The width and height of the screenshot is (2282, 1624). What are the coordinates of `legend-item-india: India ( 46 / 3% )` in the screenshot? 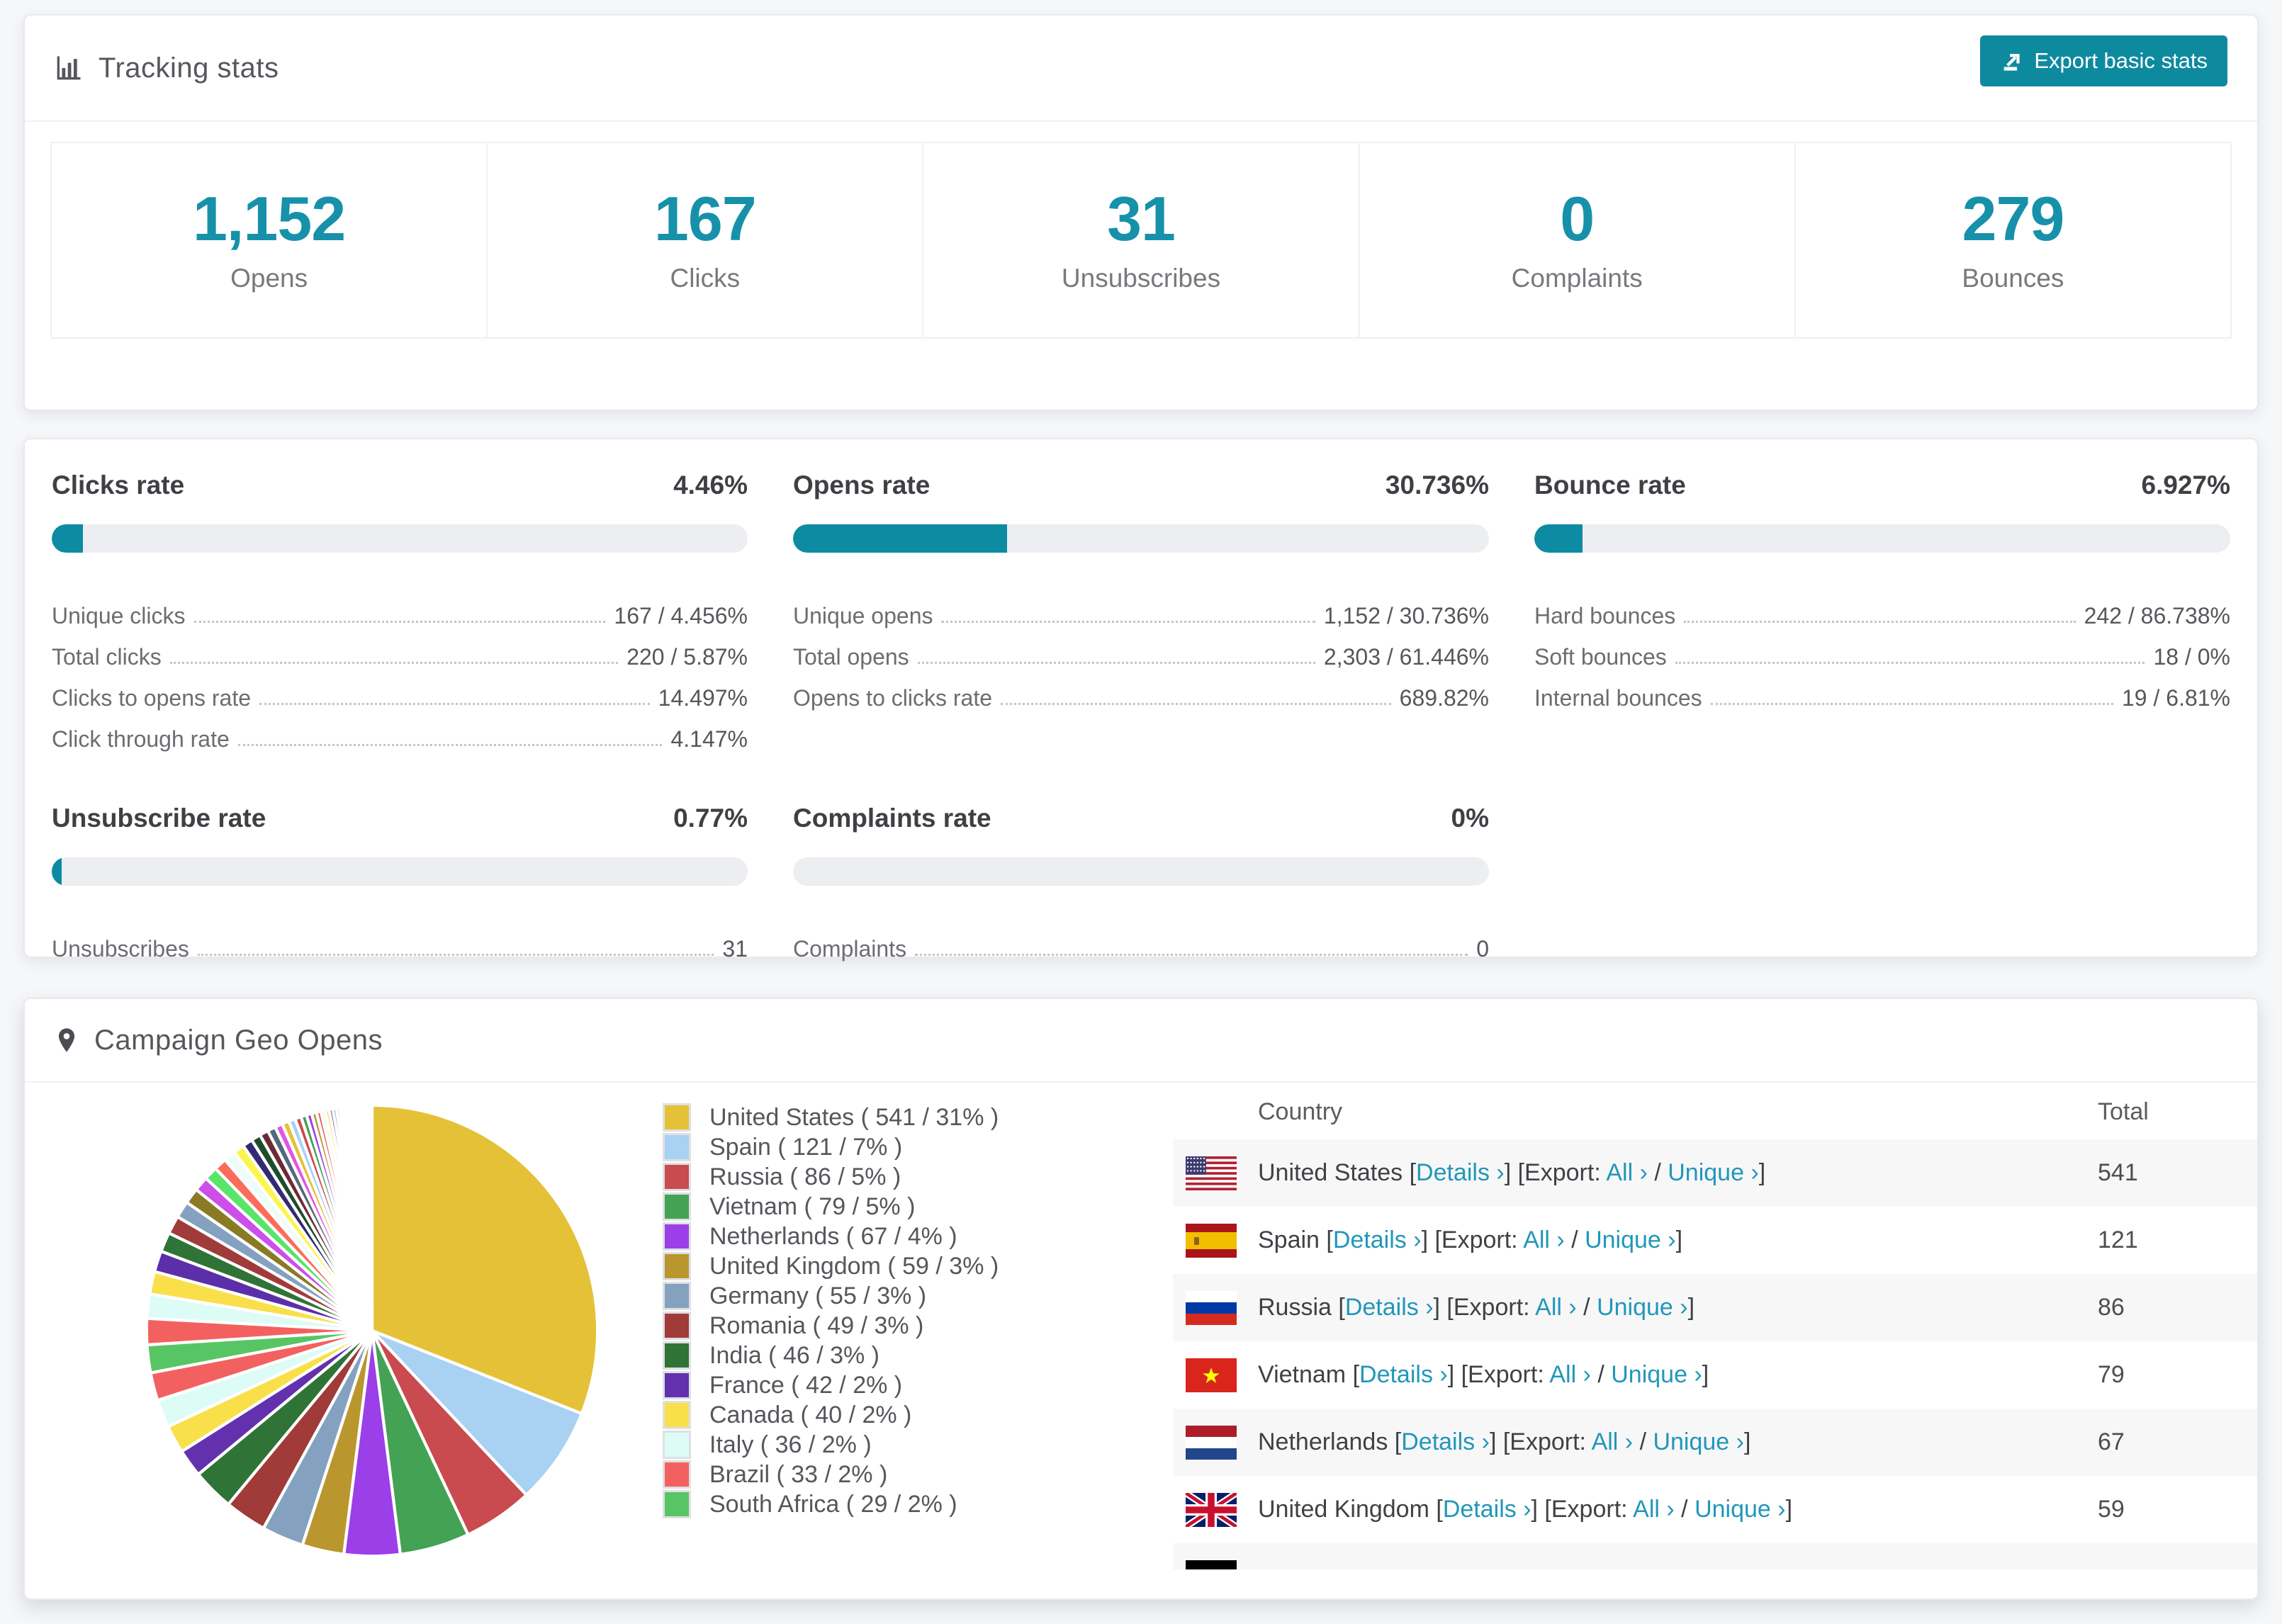 It's located at (831, 1356).